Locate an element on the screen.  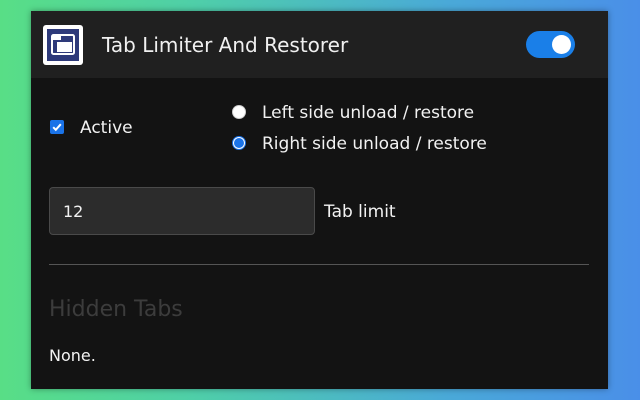
tab-limit-input is located at coordinates (182, 211).